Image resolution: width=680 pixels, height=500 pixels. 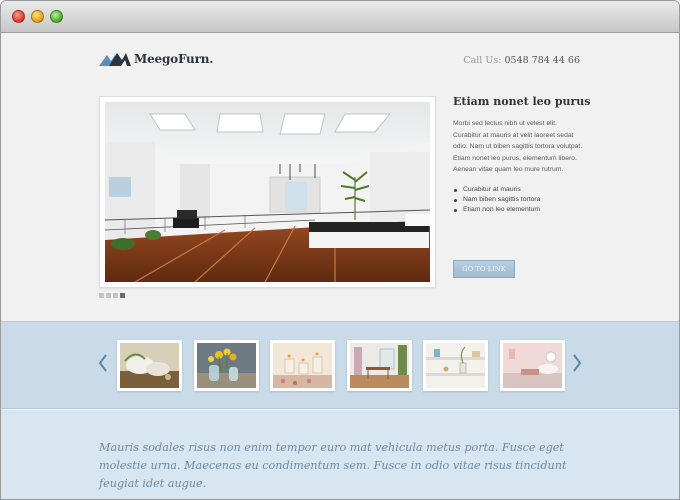 I want to click on list-item: Nam biben sagittis tortora, so click(x=518, y=200).